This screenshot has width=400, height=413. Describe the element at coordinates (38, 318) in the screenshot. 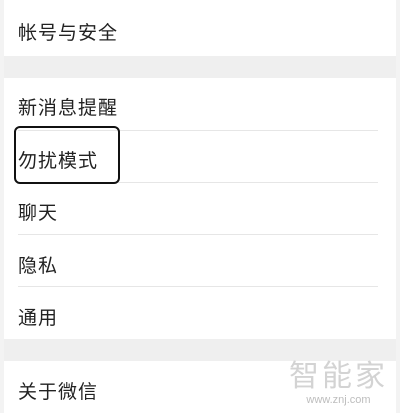

I see `settings-item-label: 通用` at that location.